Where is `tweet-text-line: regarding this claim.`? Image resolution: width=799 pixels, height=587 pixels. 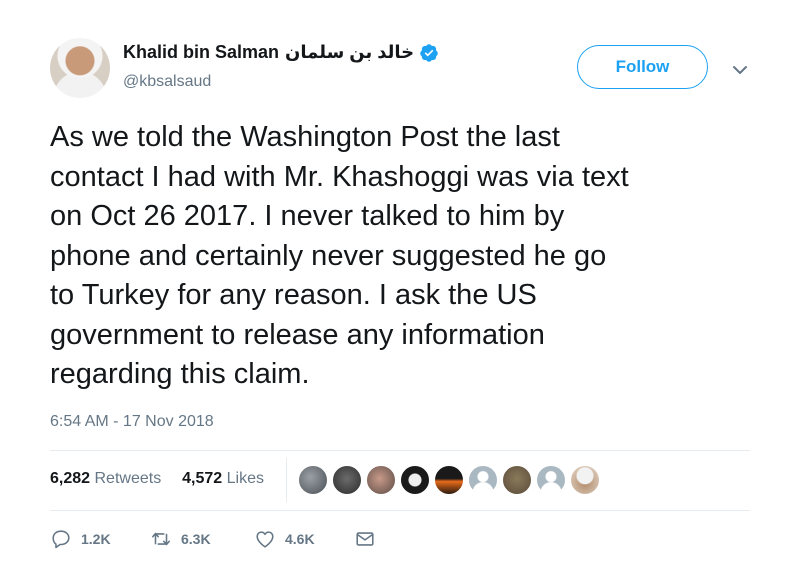 tweet-text-line: regarding this claim. is located at coordinates (180, 374).